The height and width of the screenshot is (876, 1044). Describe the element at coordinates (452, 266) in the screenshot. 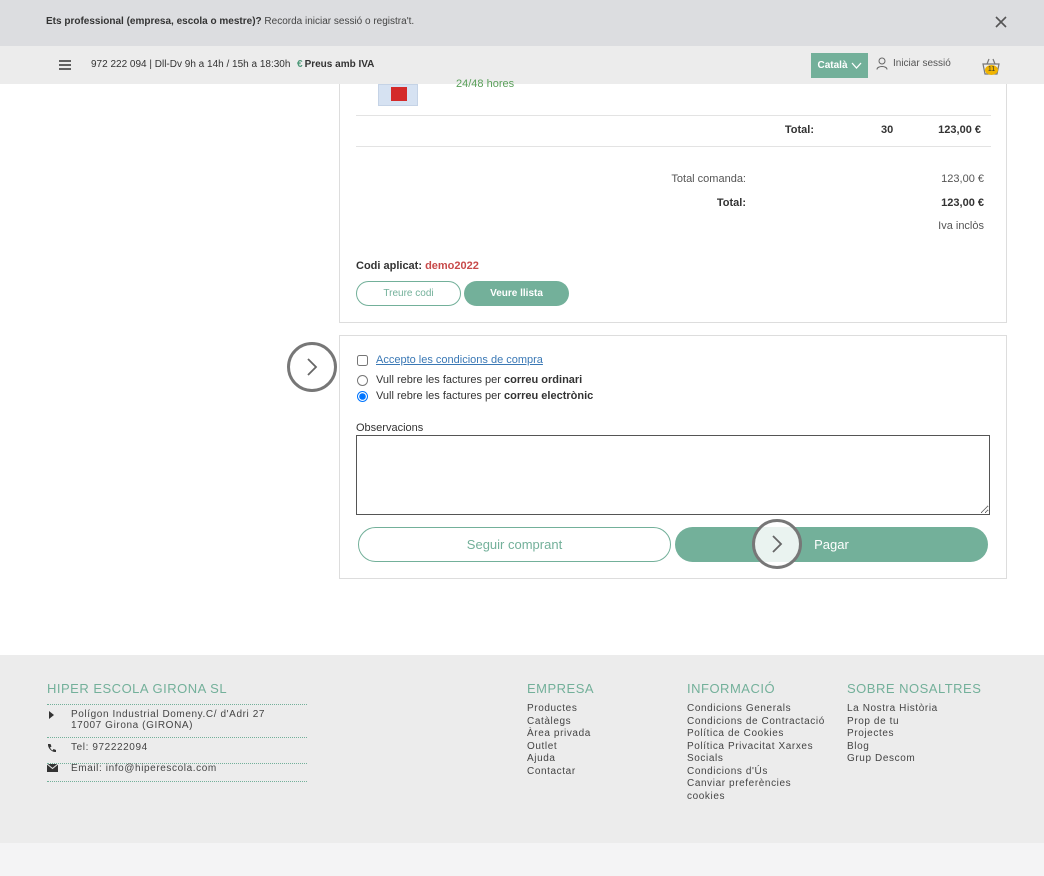

I see `applied-code-value: demo2022` at that location.